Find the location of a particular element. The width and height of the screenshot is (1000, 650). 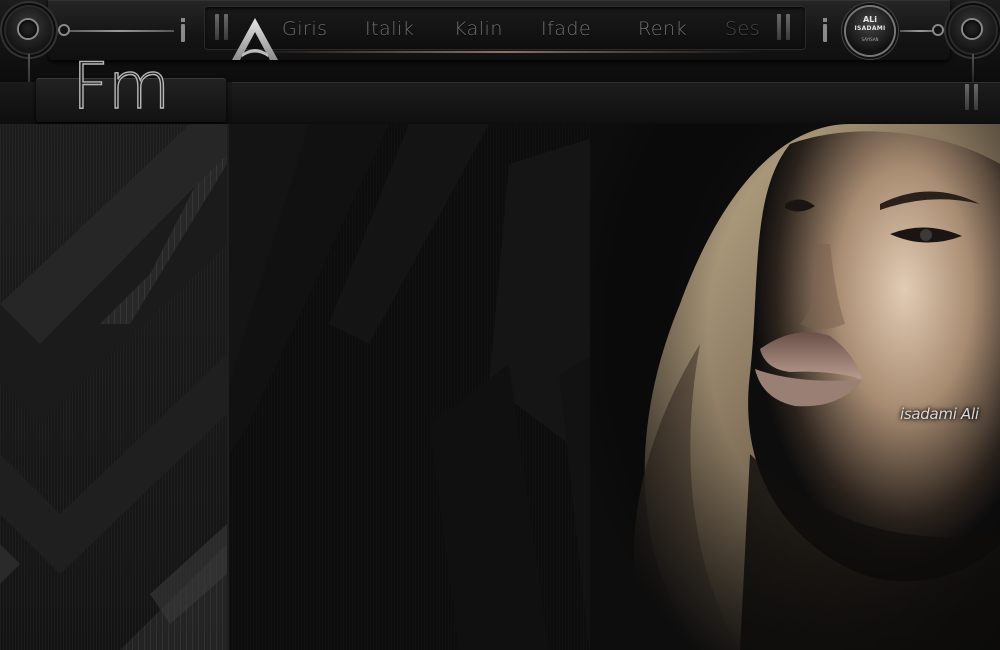

brand-badge: ALi ISADAMI SAYISAN is located at coordinates (870, 31).